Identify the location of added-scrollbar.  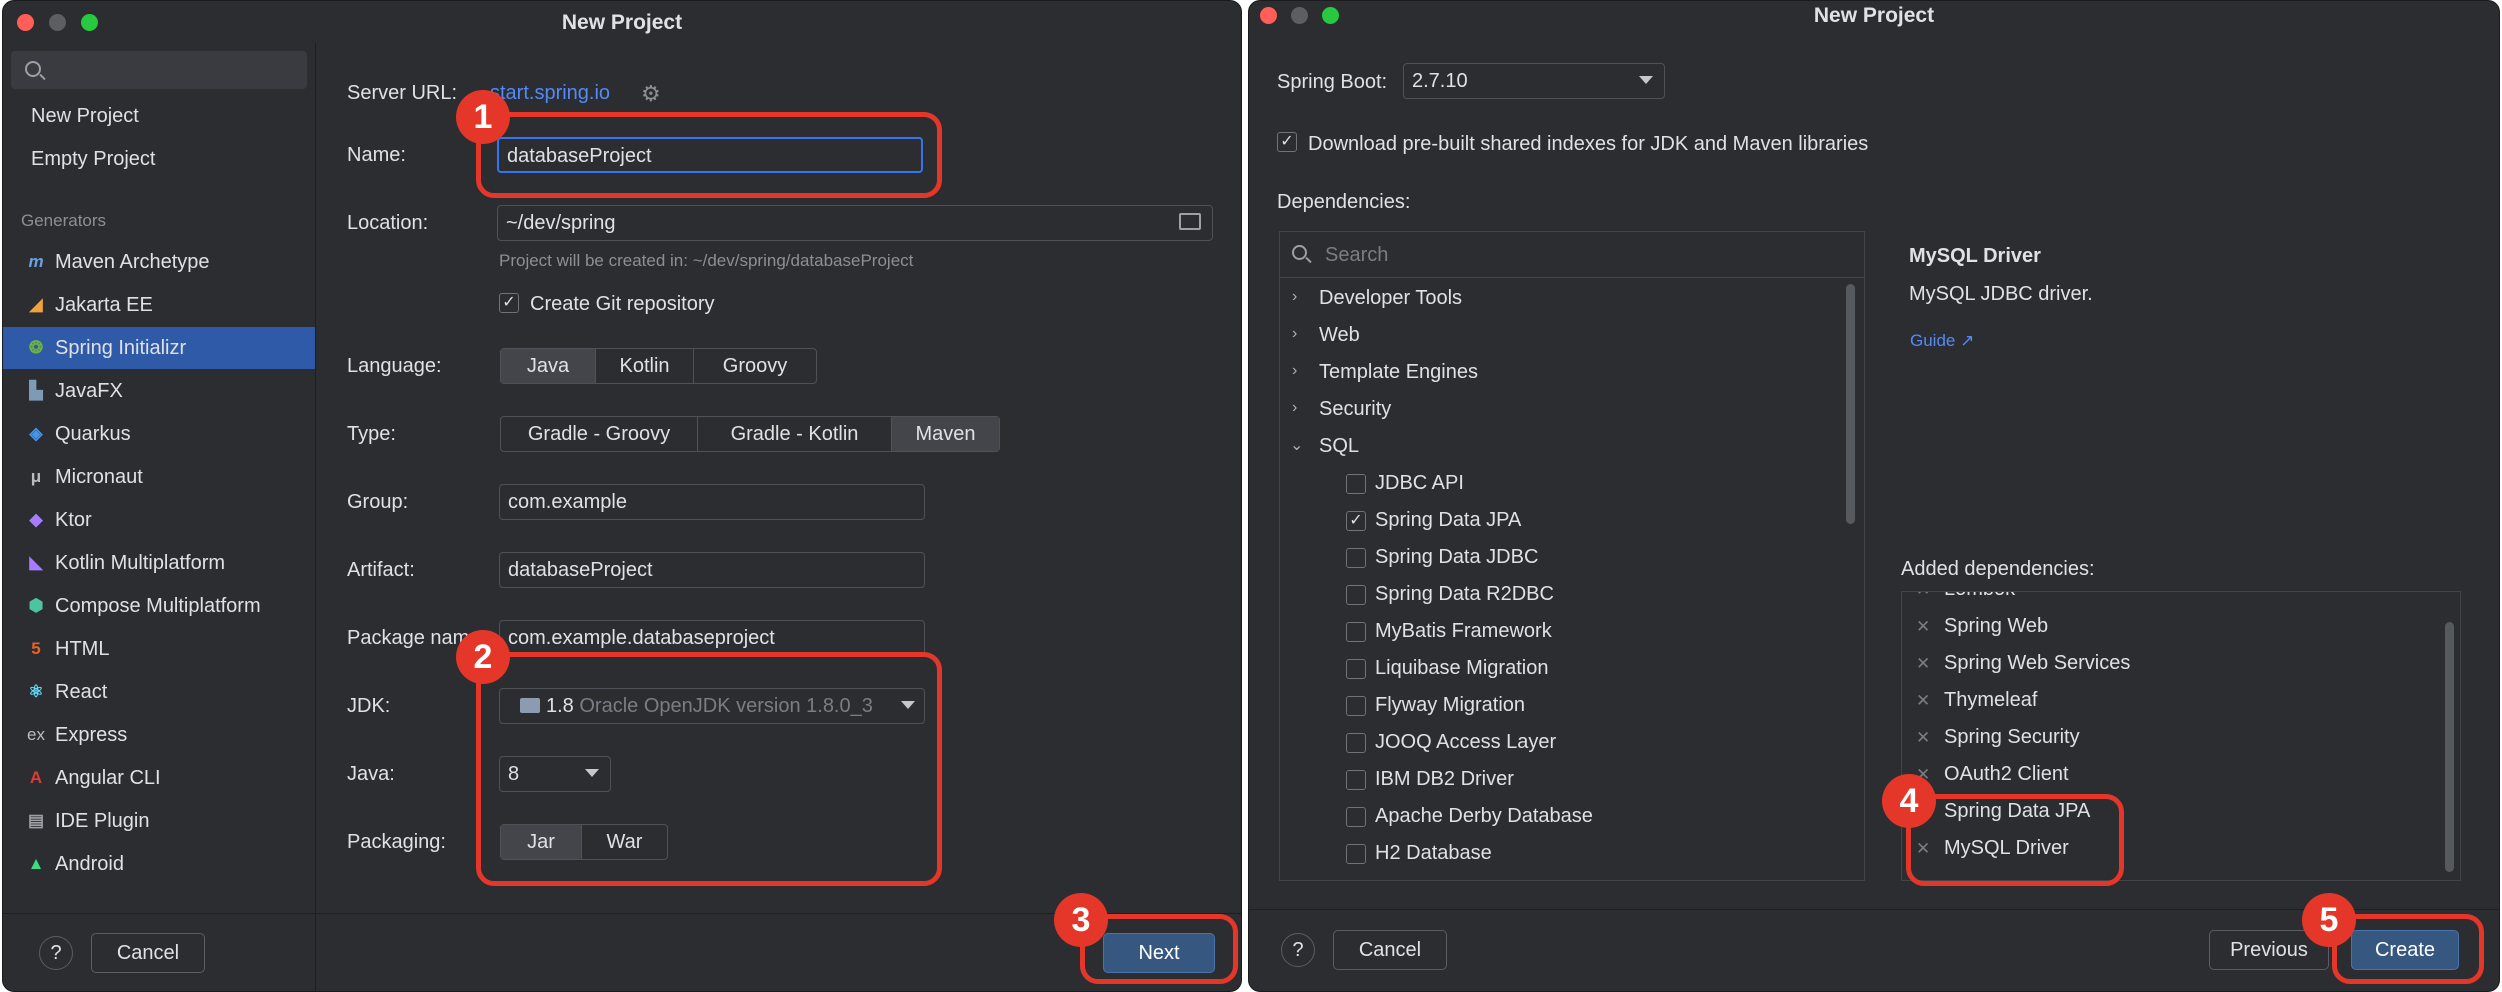
(2449, 747).